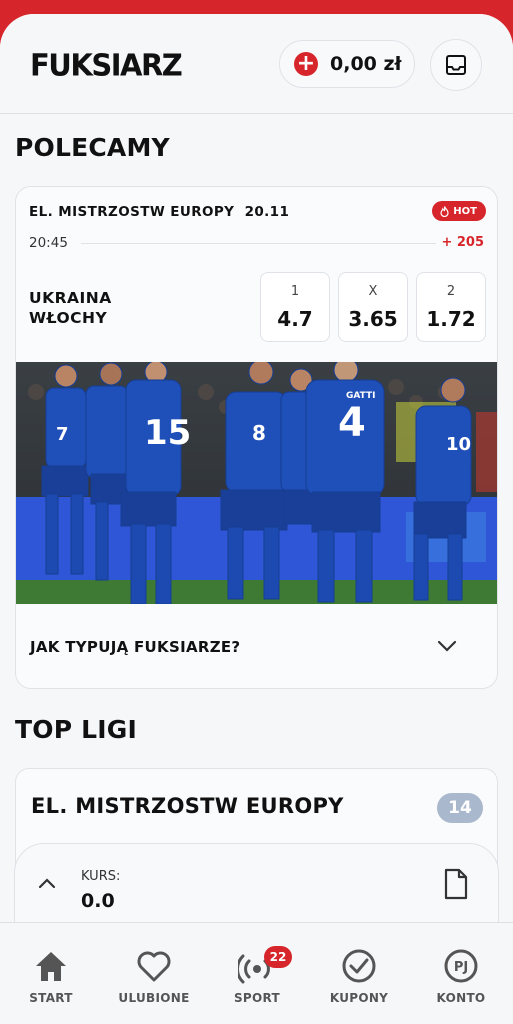 The image size is (513, 1024). What do you see at coordinates (444, 211) in the screenshot?
I see `flame-icon` at bounding box center [444, 211].